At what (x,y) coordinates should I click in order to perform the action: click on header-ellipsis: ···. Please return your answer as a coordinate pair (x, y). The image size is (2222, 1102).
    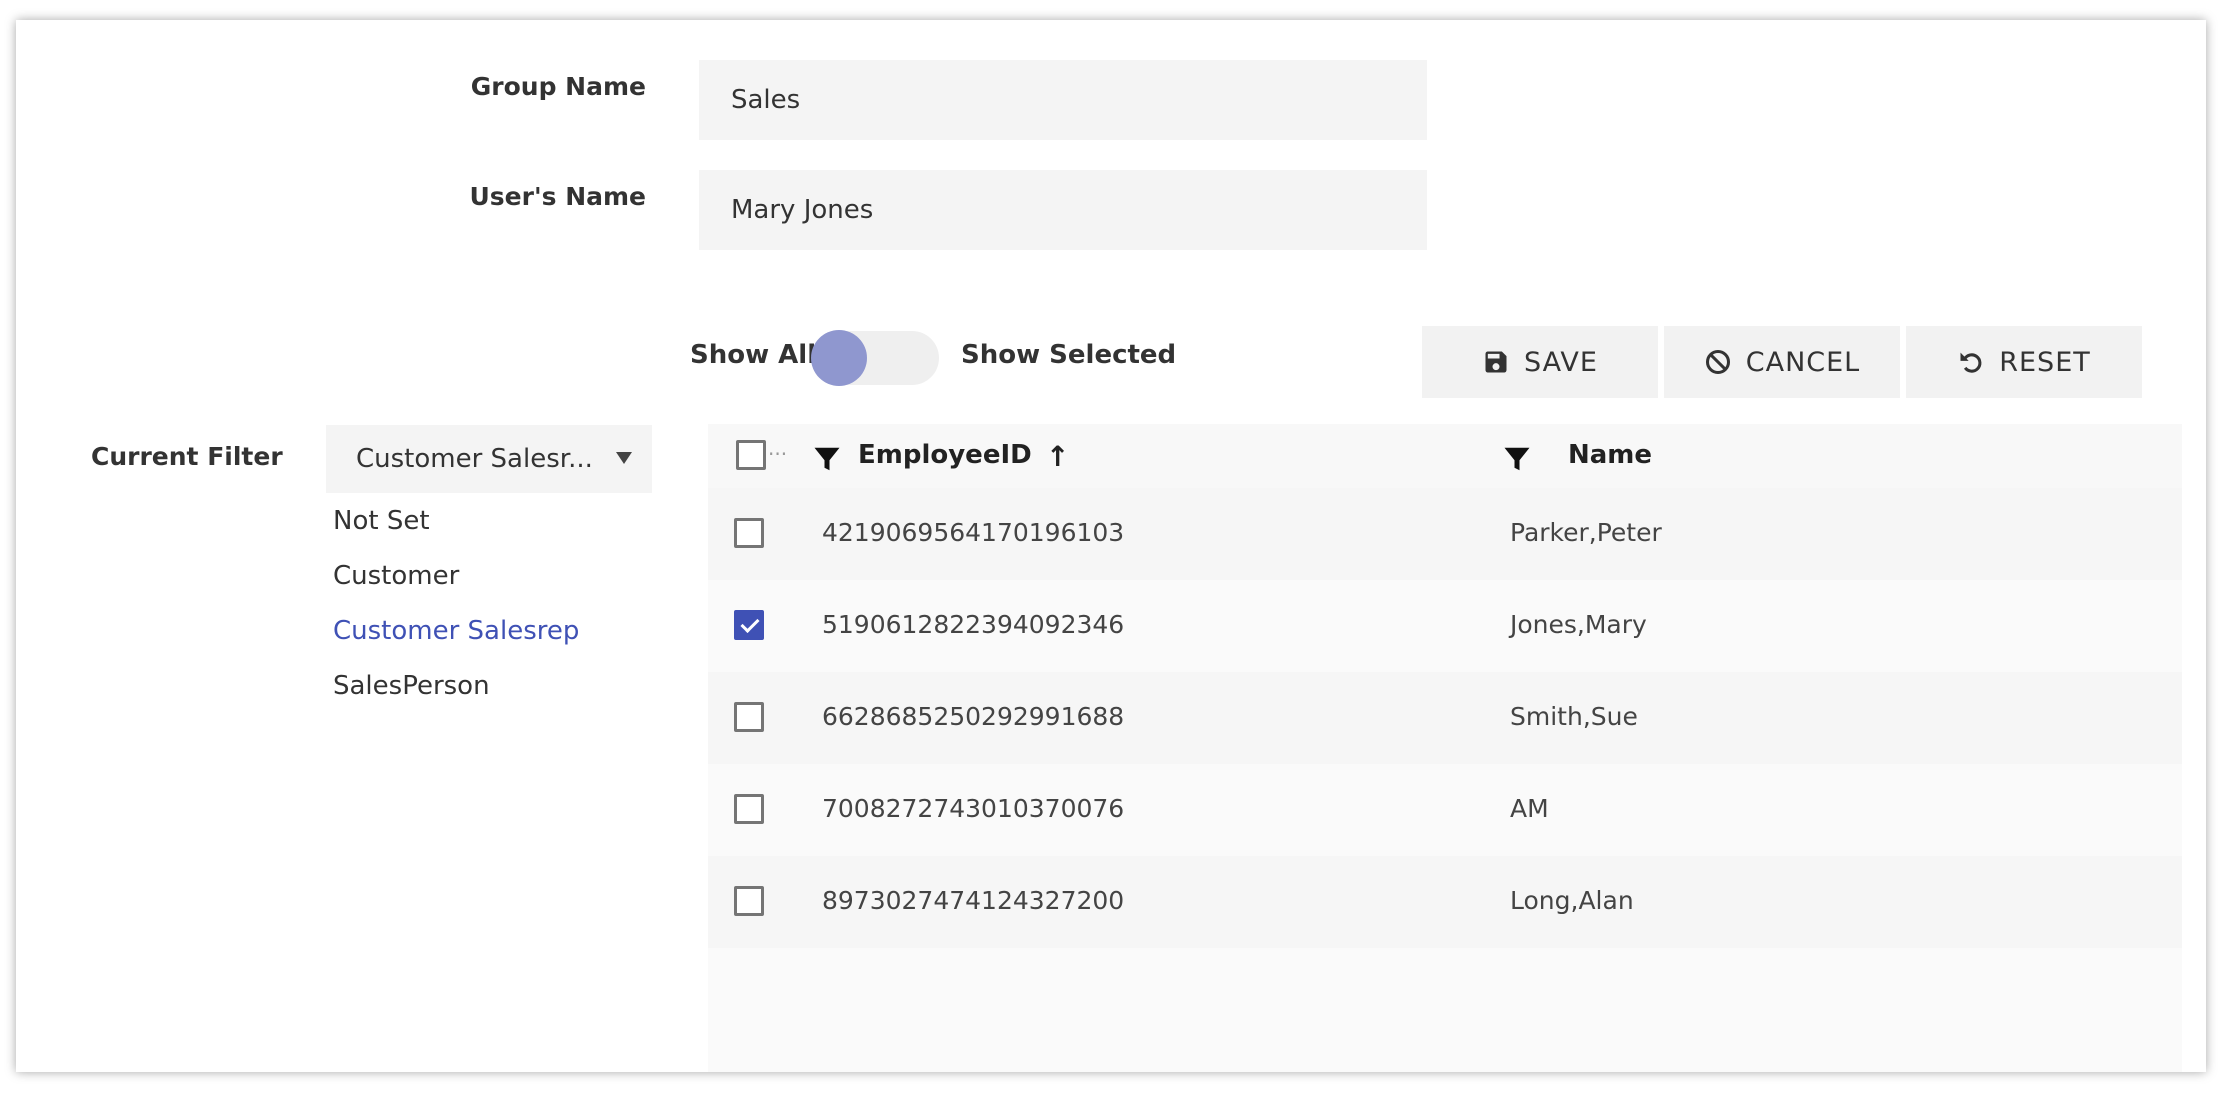
    Looking at the image, I should click on (778, 454).